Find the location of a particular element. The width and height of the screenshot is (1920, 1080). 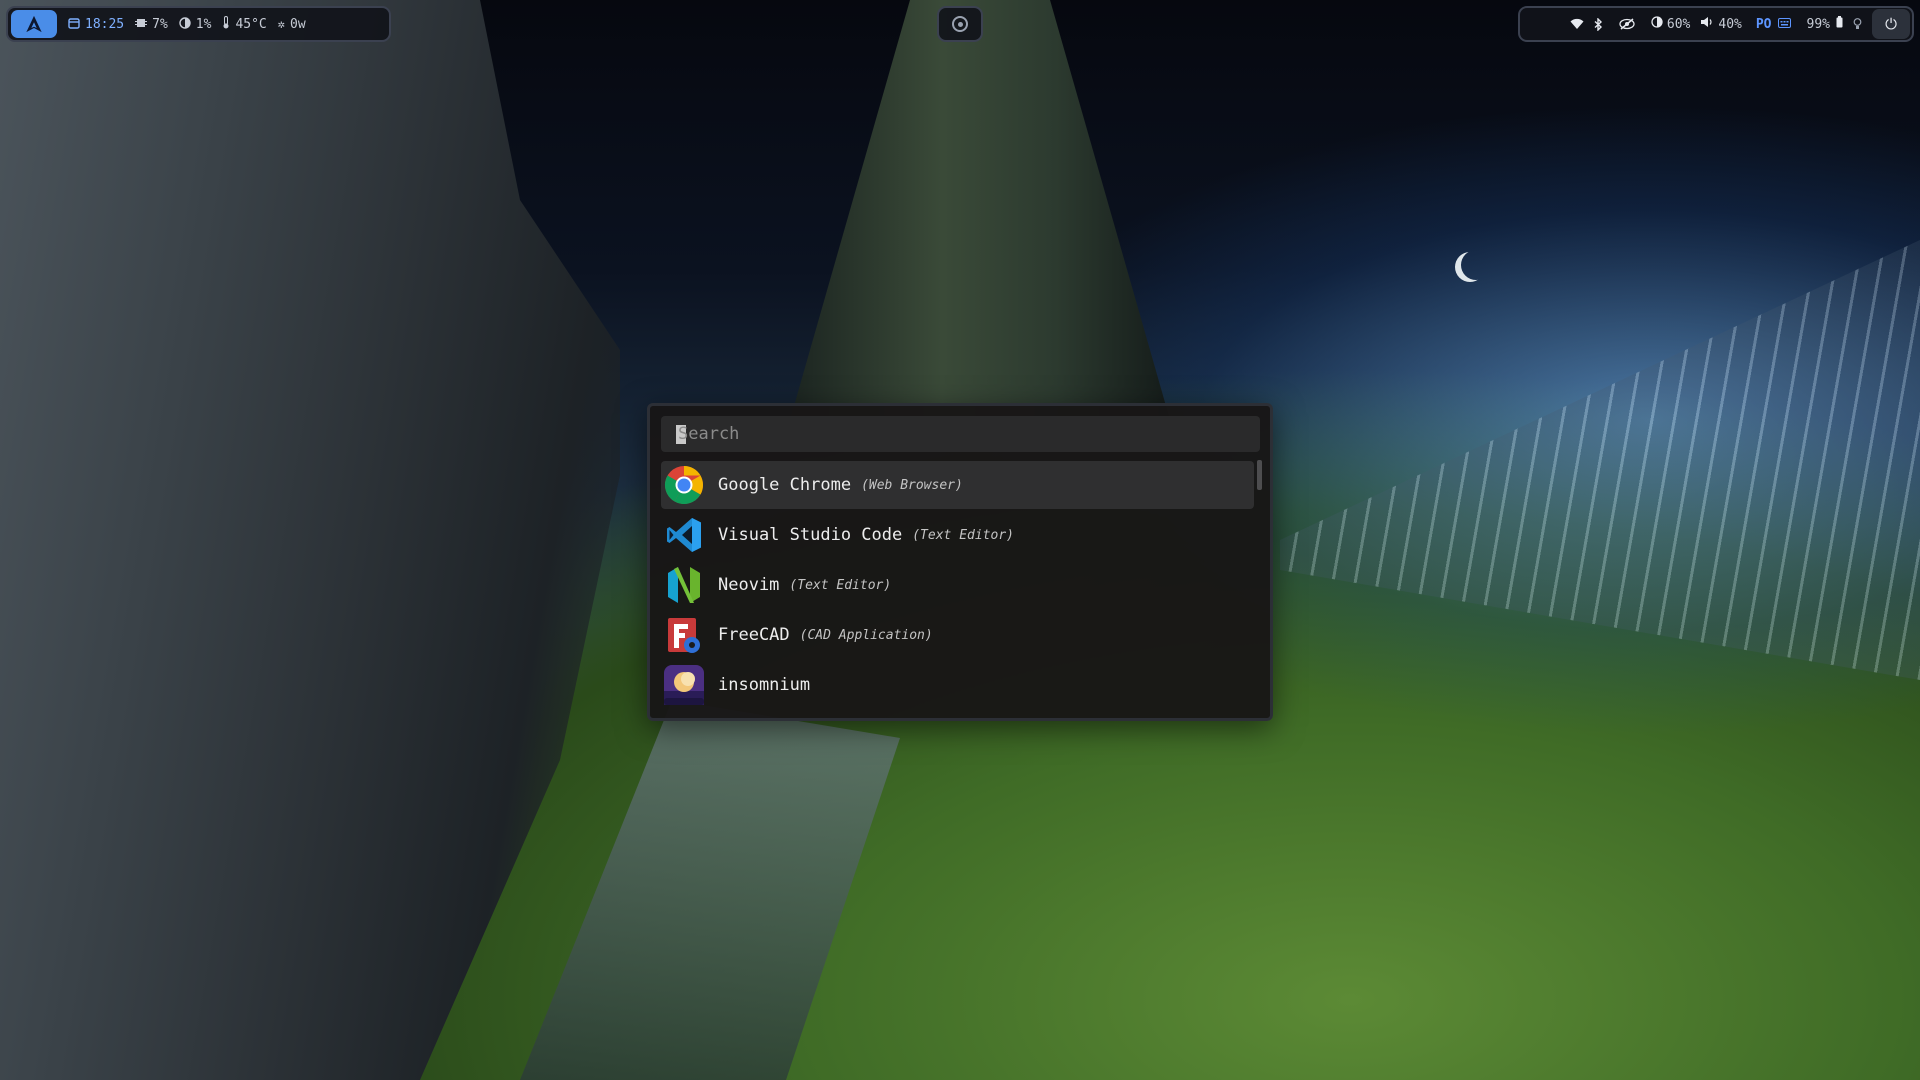

statusbar-left: 18:25 7% 1% 45°C ✲ 0w is located at coordinates (198, 24).